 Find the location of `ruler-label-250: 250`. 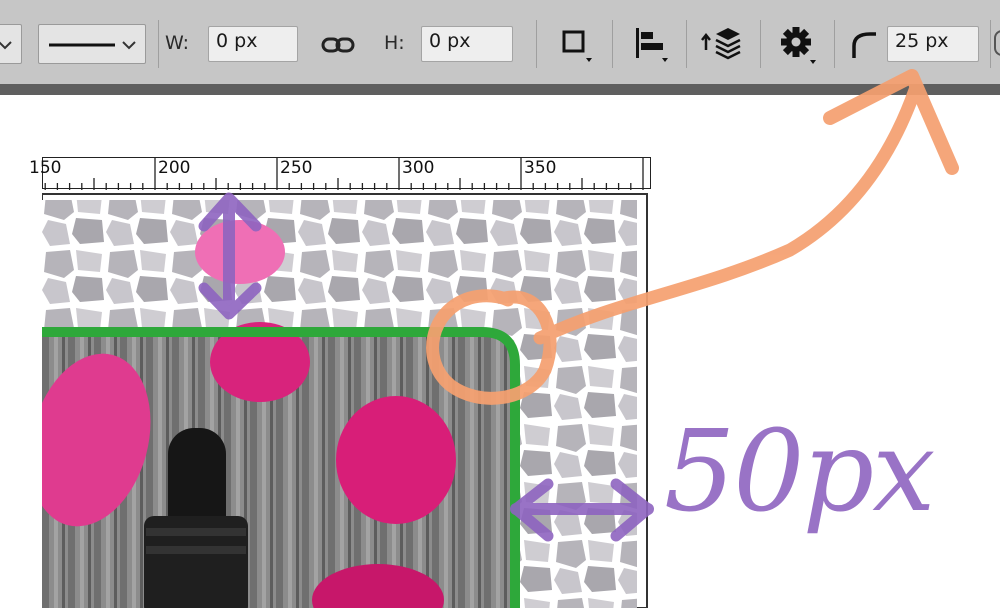

ruler-label-250: 250 is located at coordinates (296, 168).